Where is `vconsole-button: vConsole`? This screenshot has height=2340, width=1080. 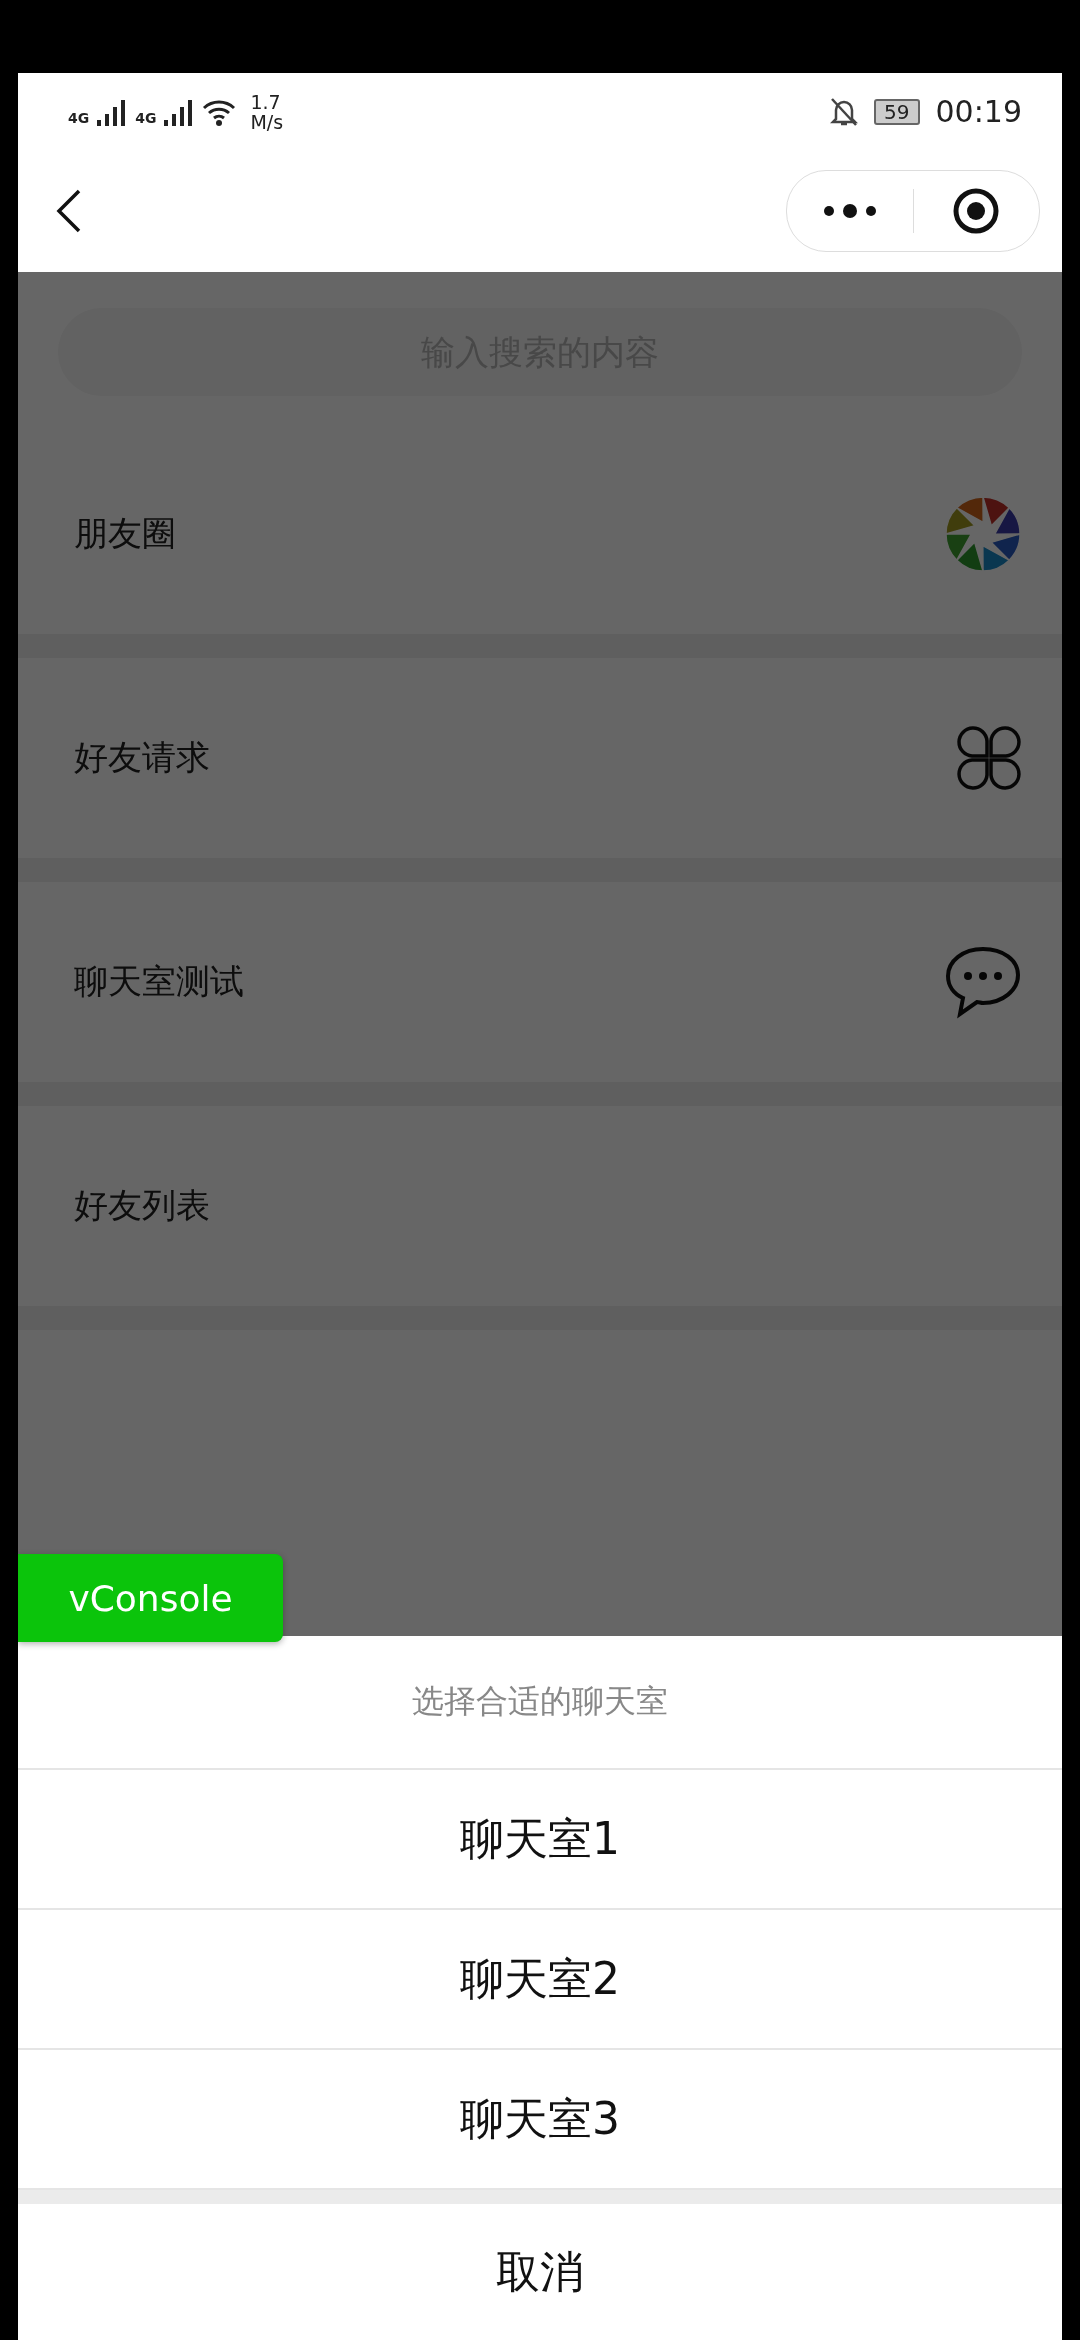
vconsole-button: vConsole is located at coordinates (150, 1598).